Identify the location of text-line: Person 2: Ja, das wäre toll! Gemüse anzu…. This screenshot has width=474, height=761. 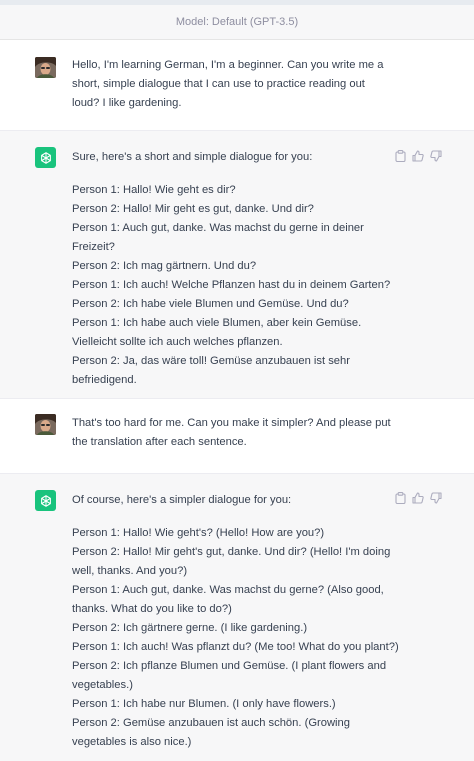
(211, 361).